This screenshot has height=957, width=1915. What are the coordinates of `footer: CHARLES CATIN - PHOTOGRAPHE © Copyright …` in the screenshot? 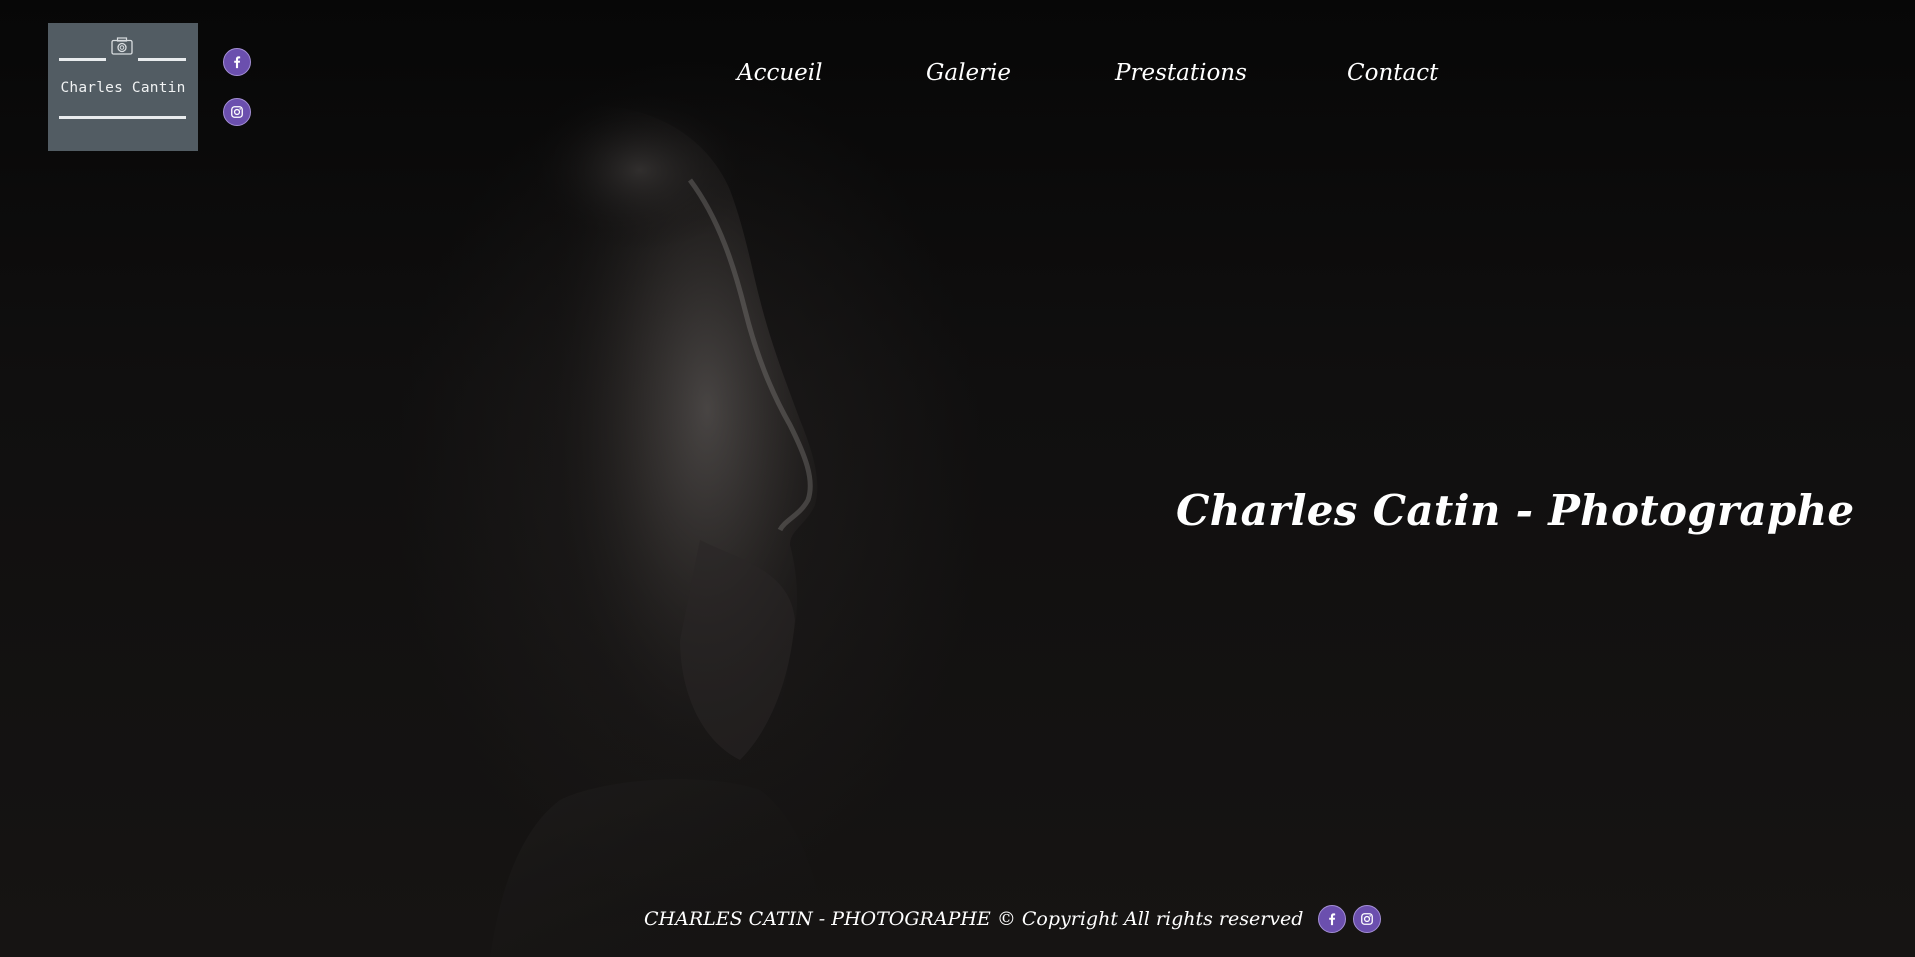 It's located at (1013, 919).